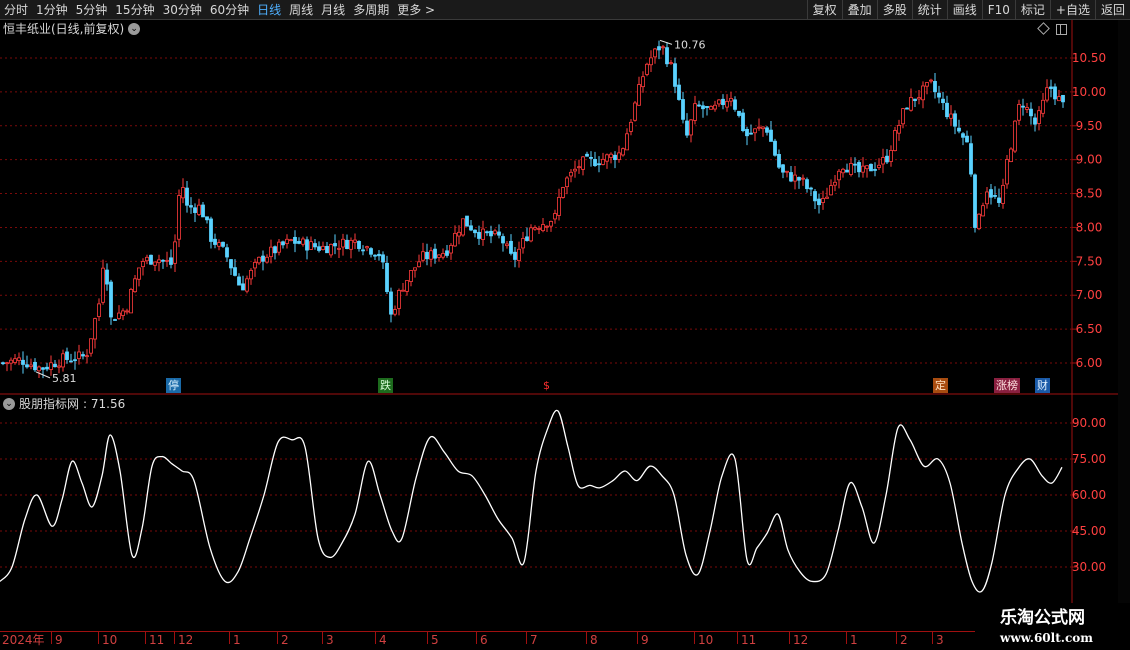 The width and height of the screenshot is (1130, 650). I want to click on date-month-label: 10, so click(706, 640).